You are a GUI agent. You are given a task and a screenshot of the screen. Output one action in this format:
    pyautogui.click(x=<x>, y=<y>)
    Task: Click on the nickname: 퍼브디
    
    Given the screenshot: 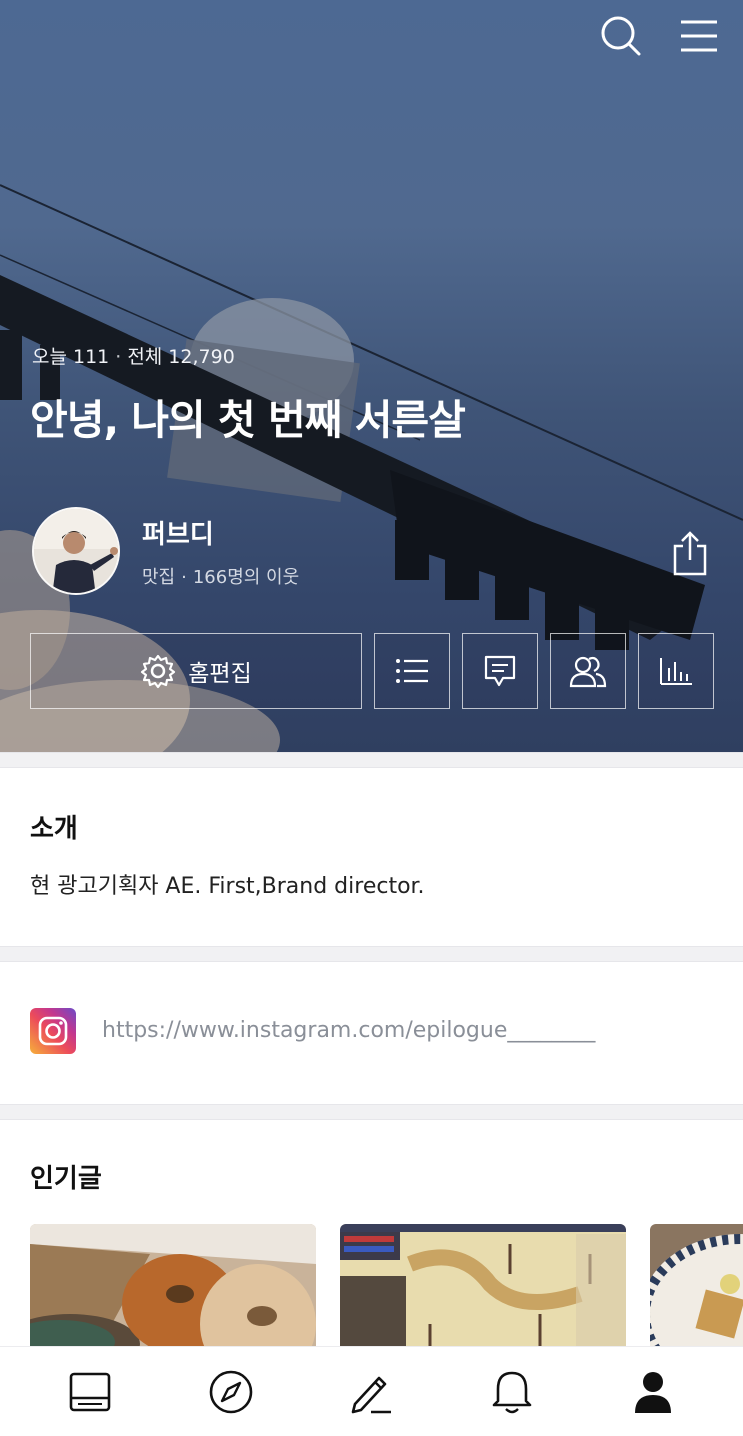 What is the action you would take?
    pyautogui.click(x=178, y=534)
    